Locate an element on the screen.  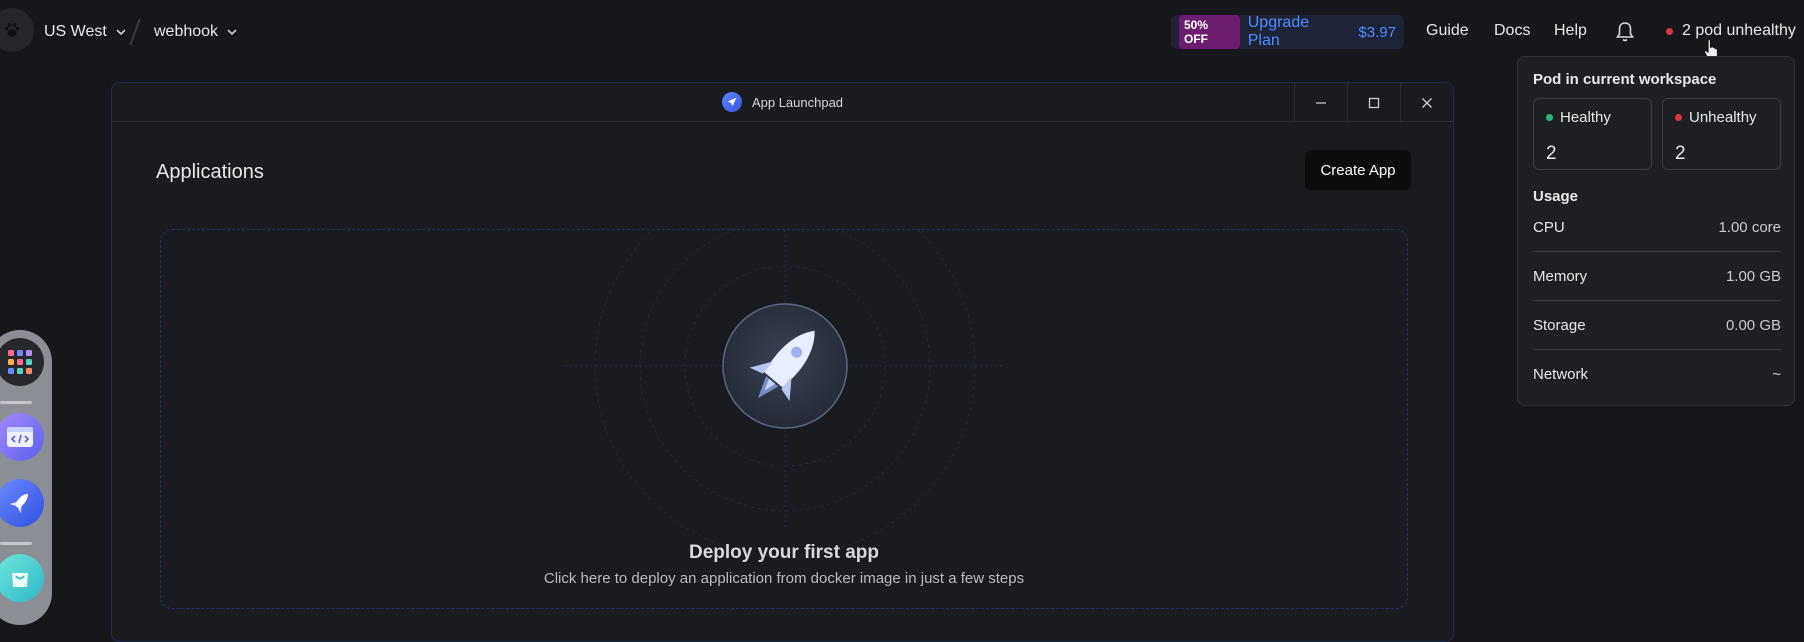
bell-icon is located at coordinates (1625, 32).